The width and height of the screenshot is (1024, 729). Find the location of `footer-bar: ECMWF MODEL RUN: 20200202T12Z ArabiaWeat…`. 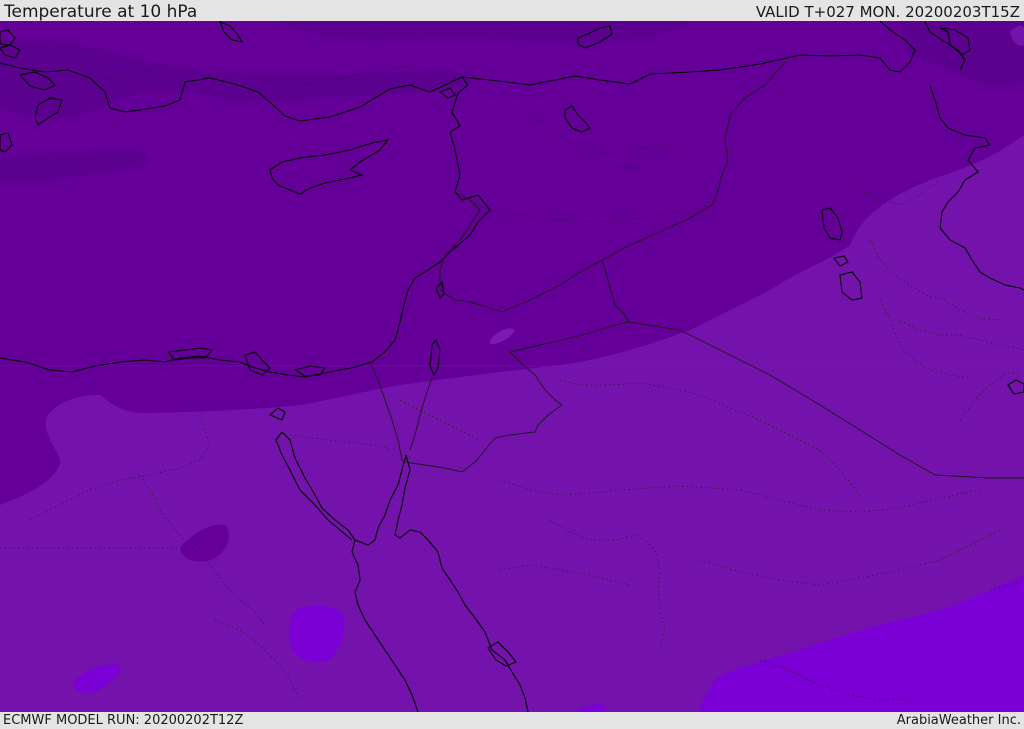

footer-bar: ECMWF MODEL RUN: 20200202T12Z ArabiaWeat… is located at coordinates (512, 720).